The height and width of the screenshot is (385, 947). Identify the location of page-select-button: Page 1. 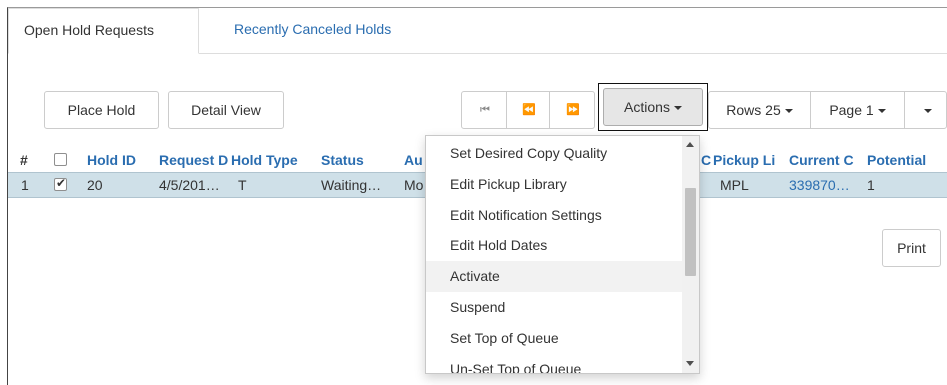
(857, 110).